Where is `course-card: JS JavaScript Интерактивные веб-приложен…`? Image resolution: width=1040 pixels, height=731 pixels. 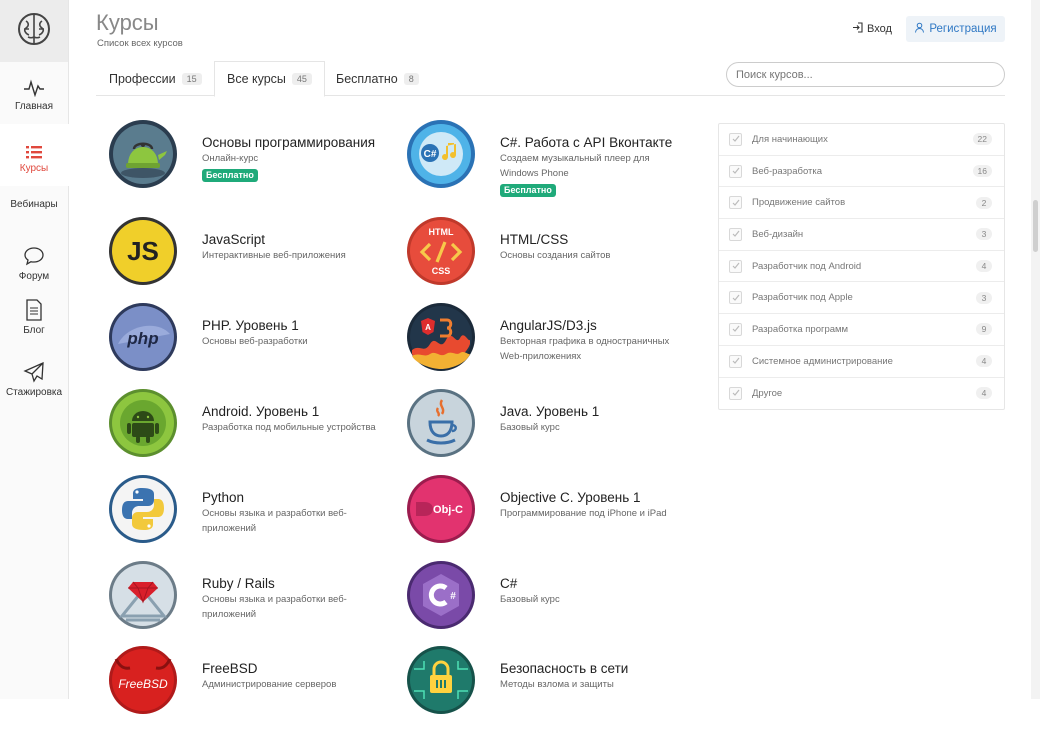
course-card: JS JavaScript Интерактивные веб-приложен… is located at coordinates (253, 259).